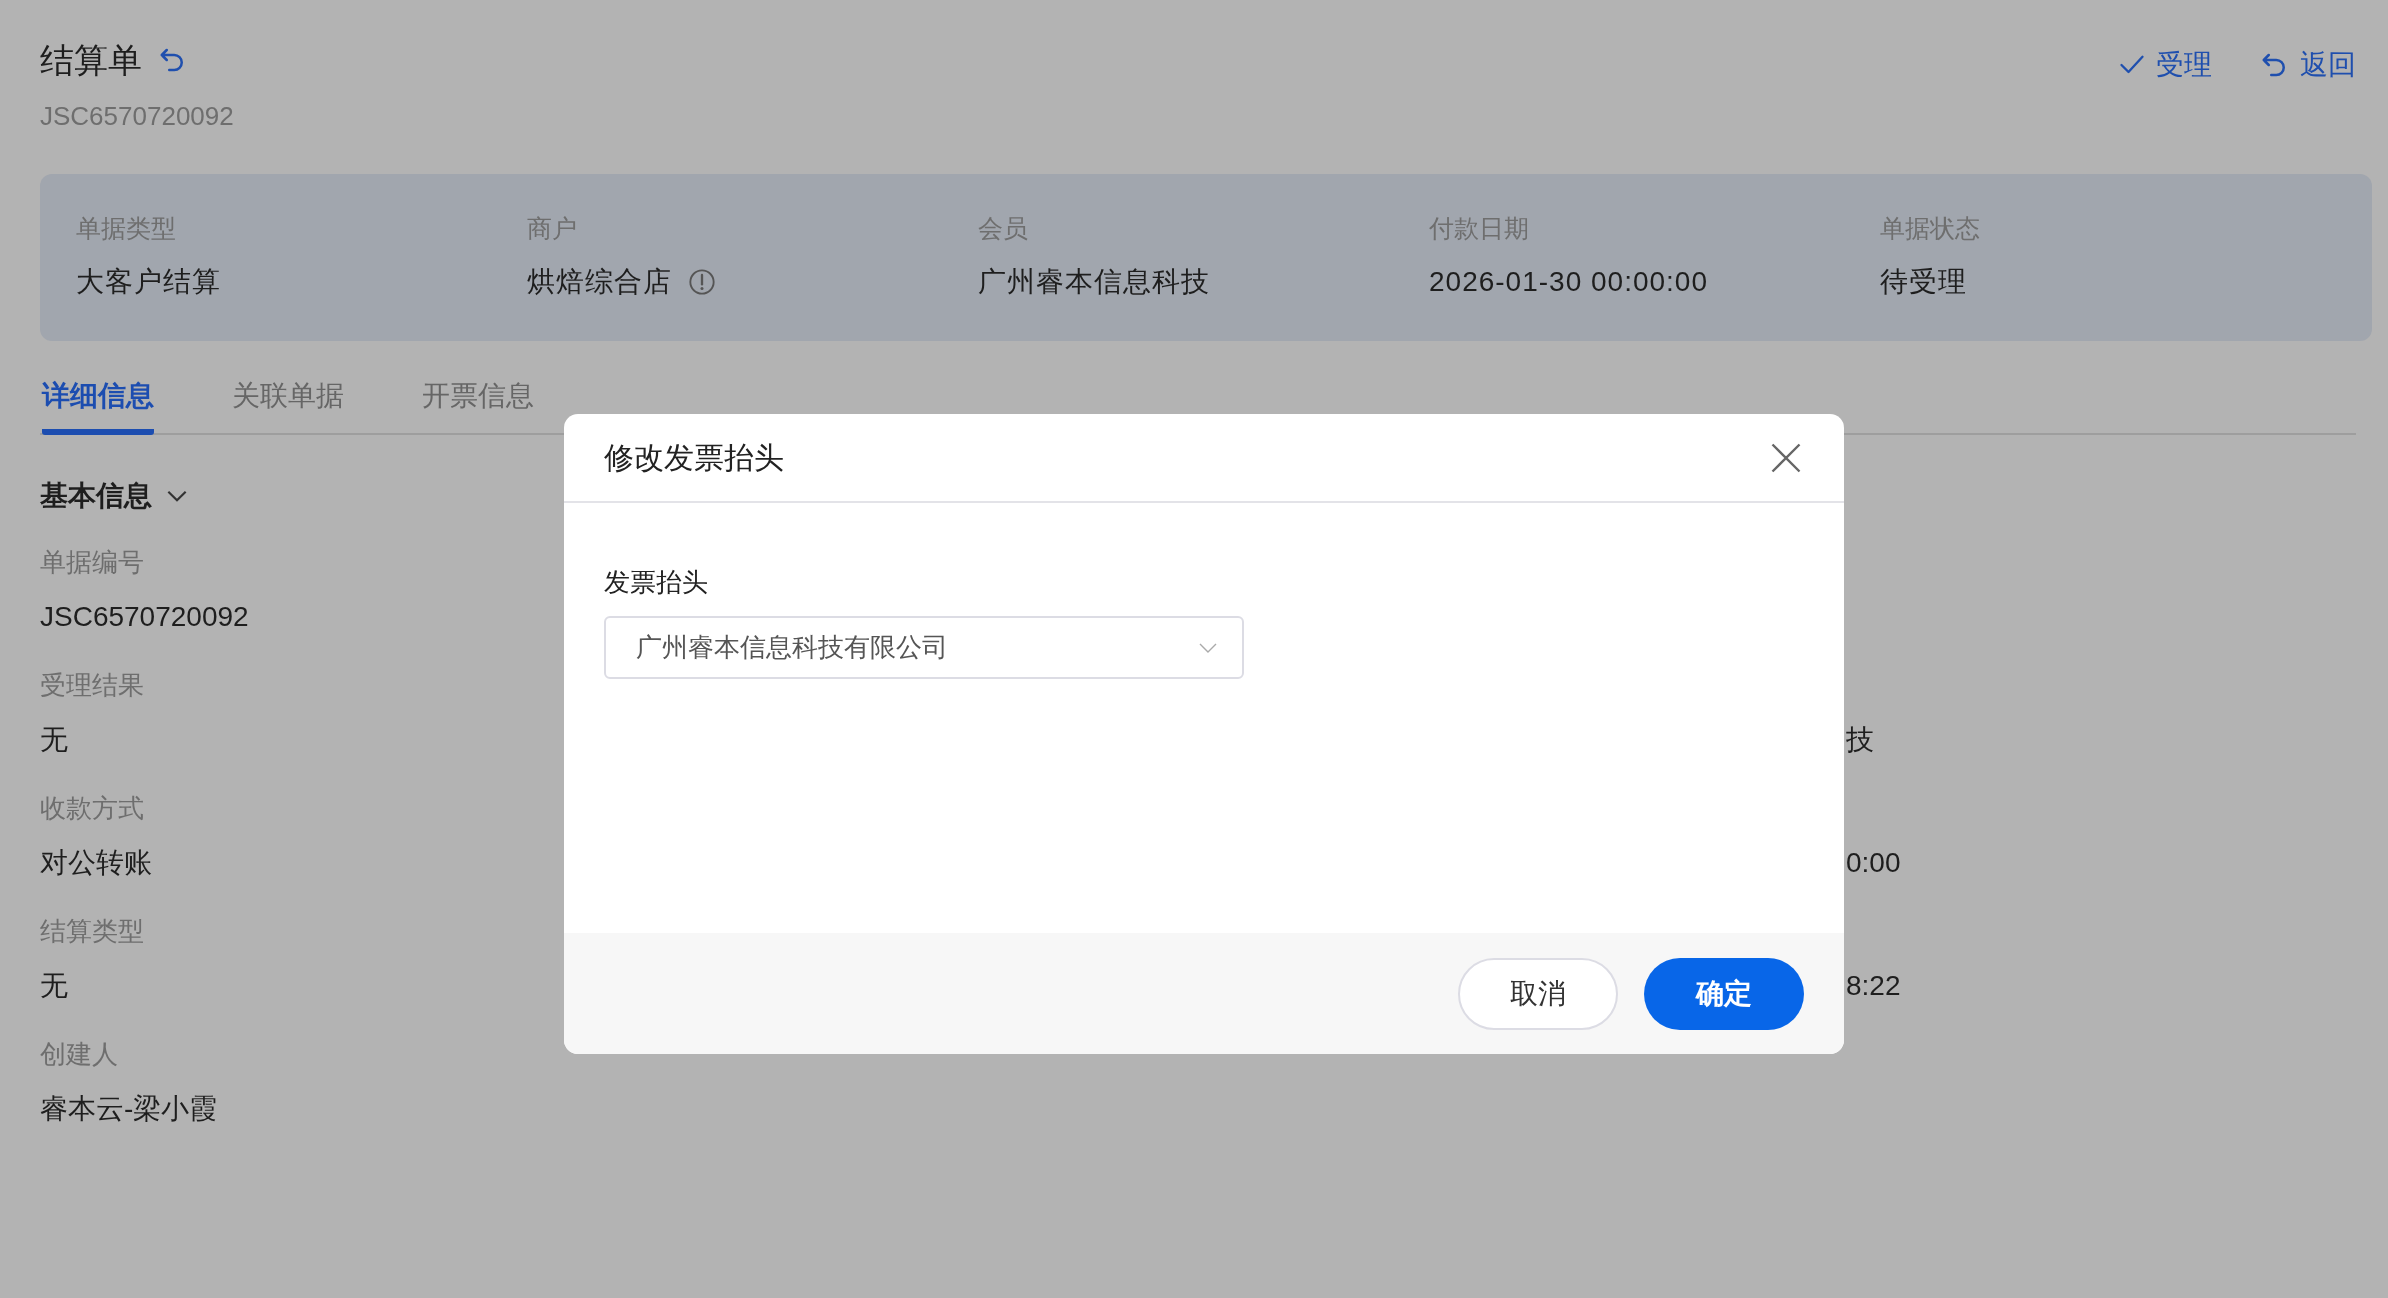 The image size is (2388, 1298). I want to click on summary-label: 单据类型, so click(126, 228).